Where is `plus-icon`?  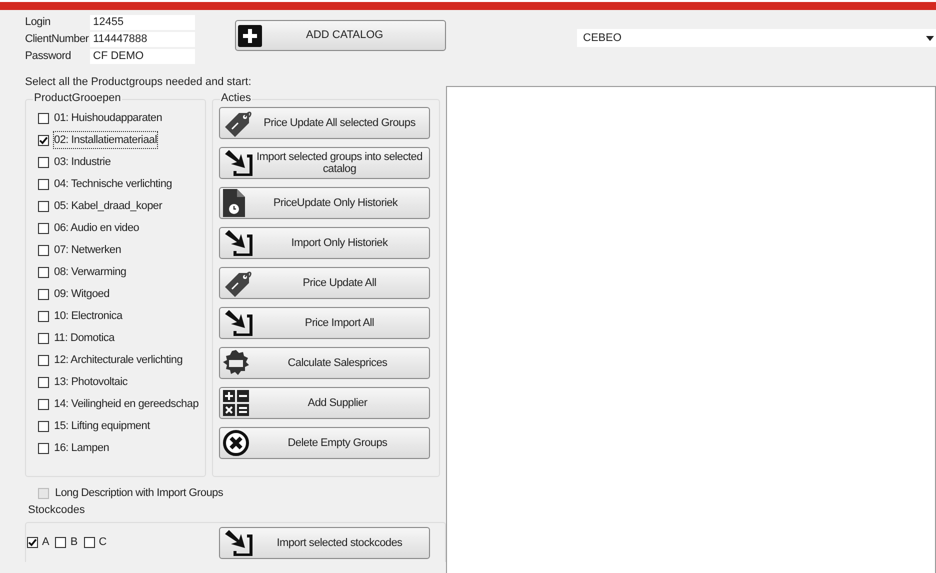
plus-icon is located at coordinates (250, 35).